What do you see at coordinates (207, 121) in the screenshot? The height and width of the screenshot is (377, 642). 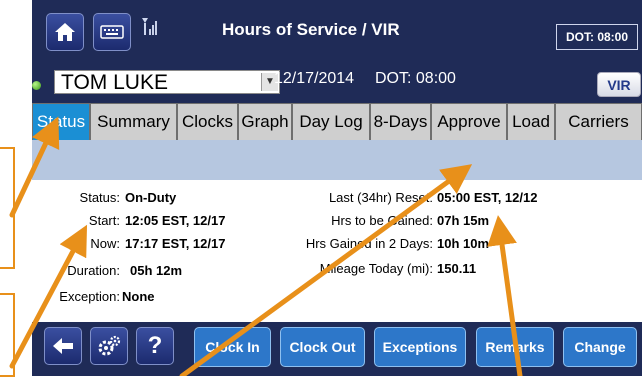 I see `tab-clocks: Clocks` at bounding box center [207, 121].